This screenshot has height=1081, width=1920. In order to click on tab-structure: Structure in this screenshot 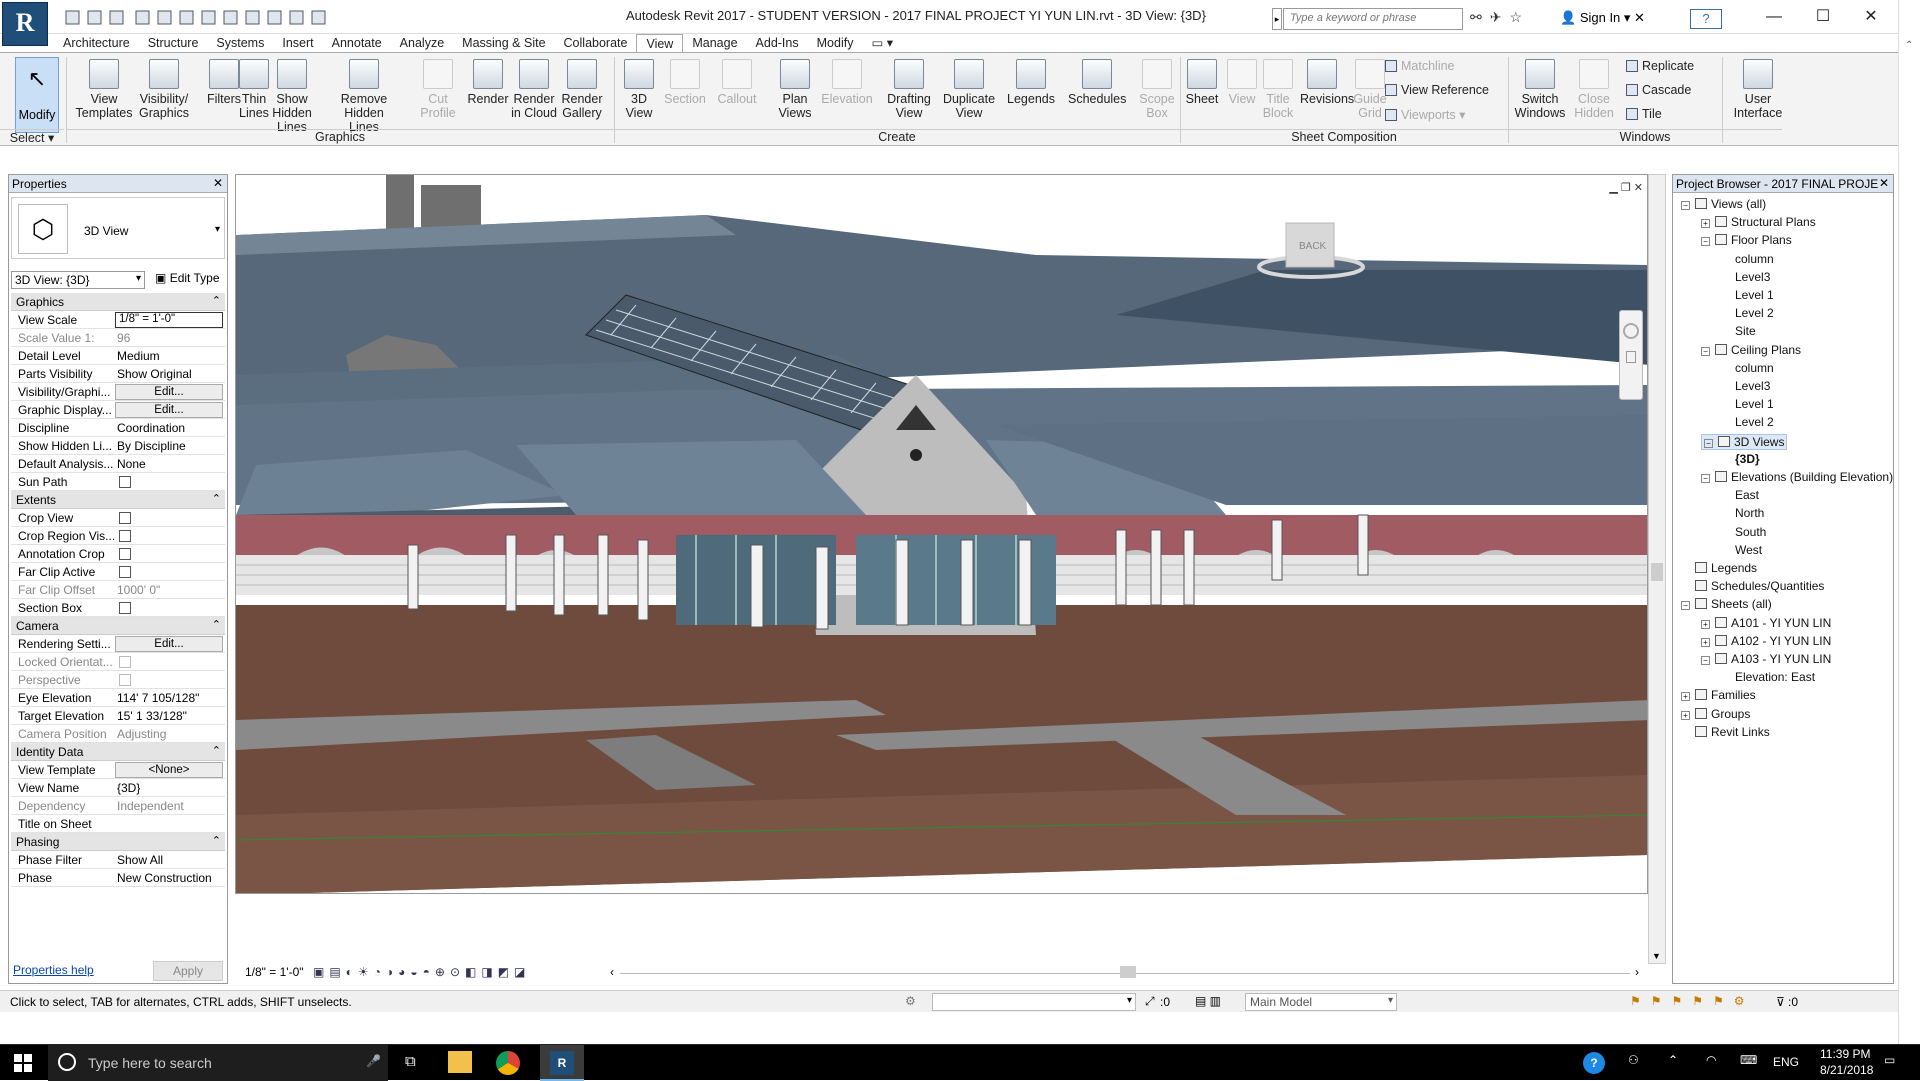, I will do `click(173, 43)`.